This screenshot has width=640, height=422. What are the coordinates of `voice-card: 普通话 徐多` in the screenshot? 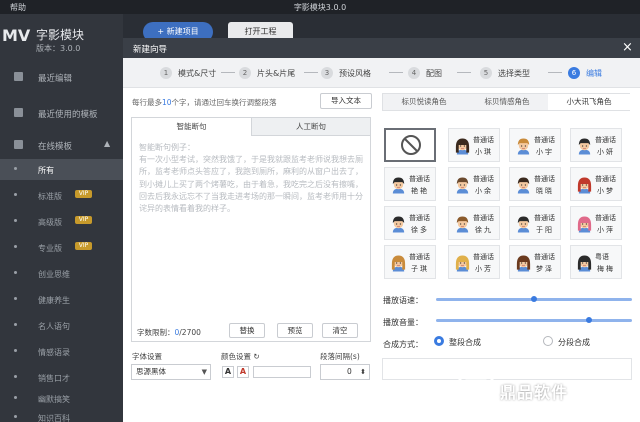 It's located at (410, 223).